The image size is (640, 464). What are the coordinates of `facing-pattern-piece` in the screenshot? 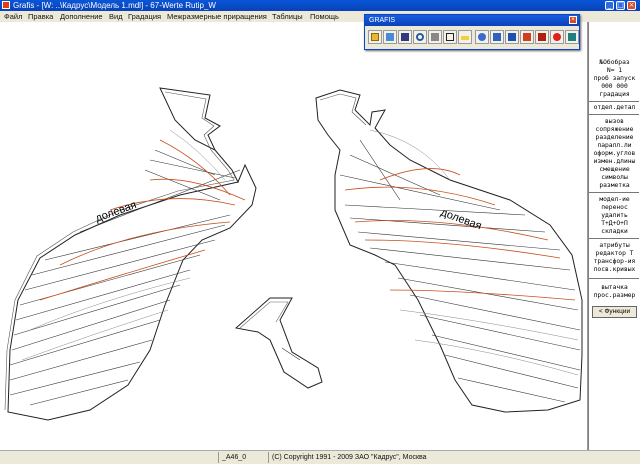 It's located at (278, 343).